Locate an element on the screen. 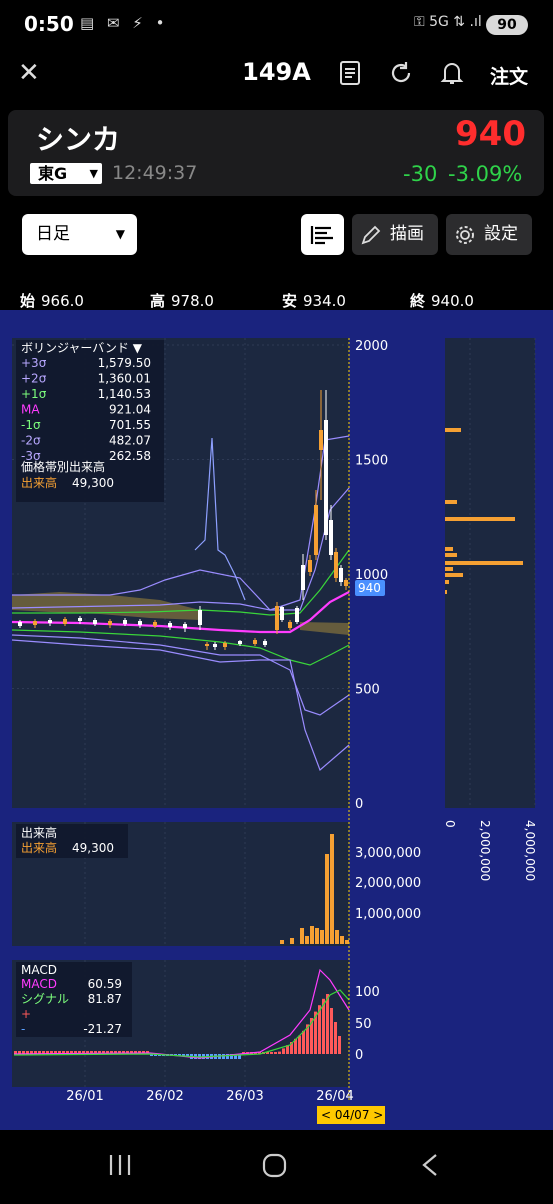 Image resolution: width=553 pixels, height=1204 pixels. ohlc-close-label: 終 is located at coordinates (418, 301).